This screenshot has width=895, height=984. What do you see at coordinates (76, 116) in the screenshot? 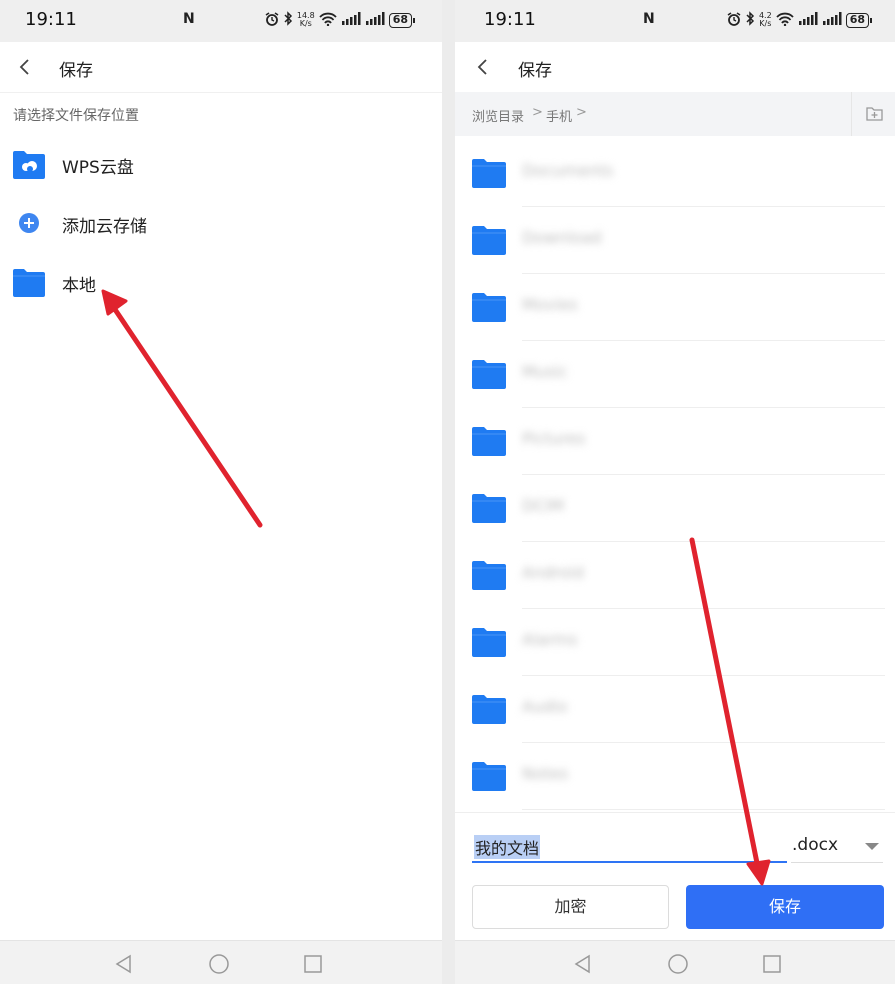
I see `location-hint: 请选择文件保存位置` at bounding box center [76, 116].